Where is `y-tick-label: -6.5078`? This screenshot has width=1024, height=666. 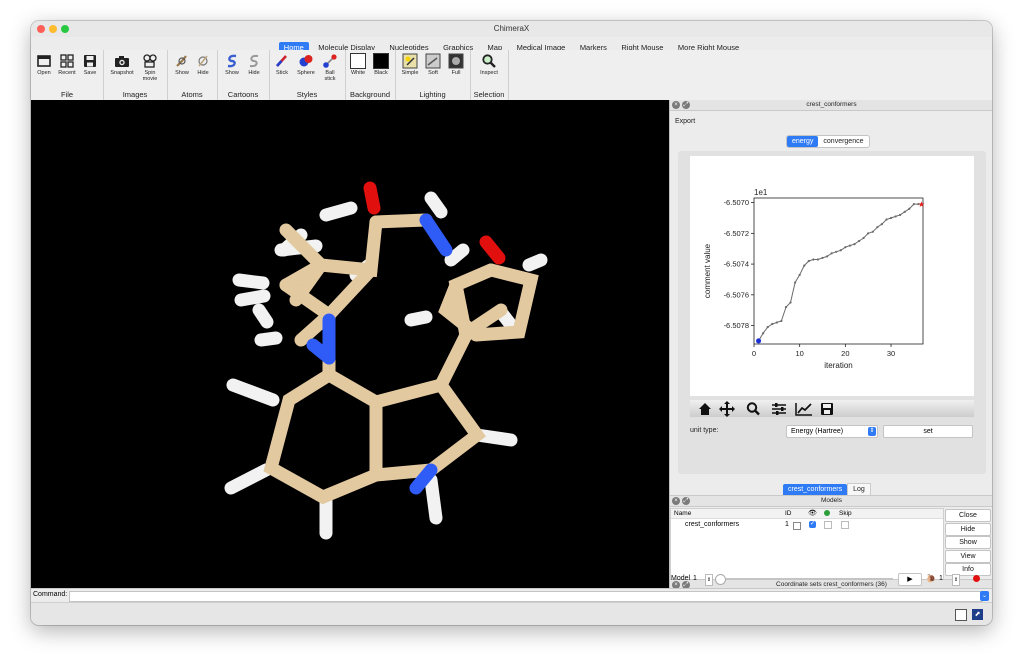 y-tick-label: -6.5078 is located at coordinates (736, 325).